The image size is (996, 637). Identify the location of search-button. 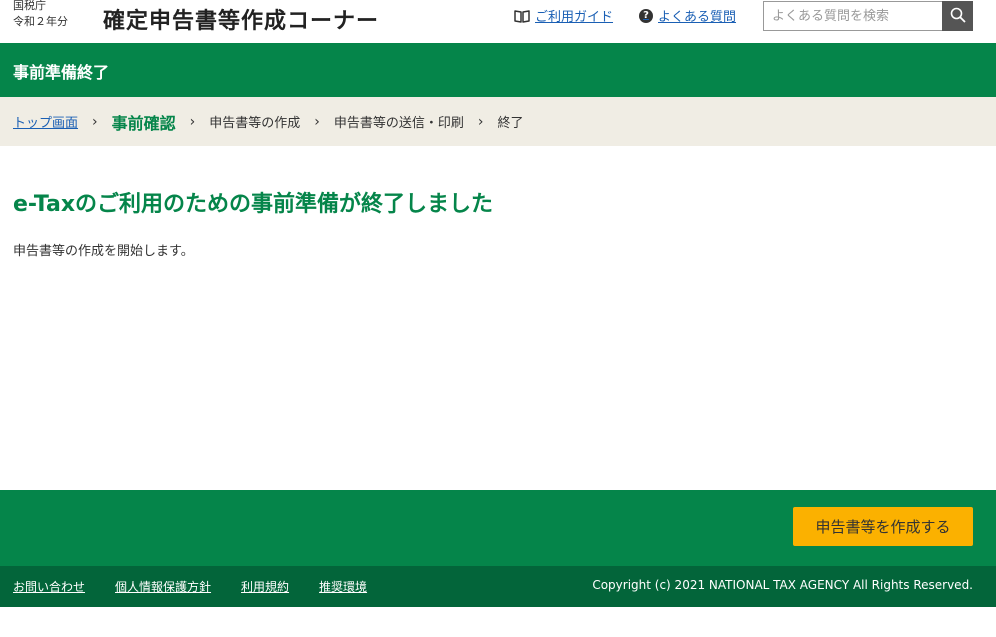
(957, 16).